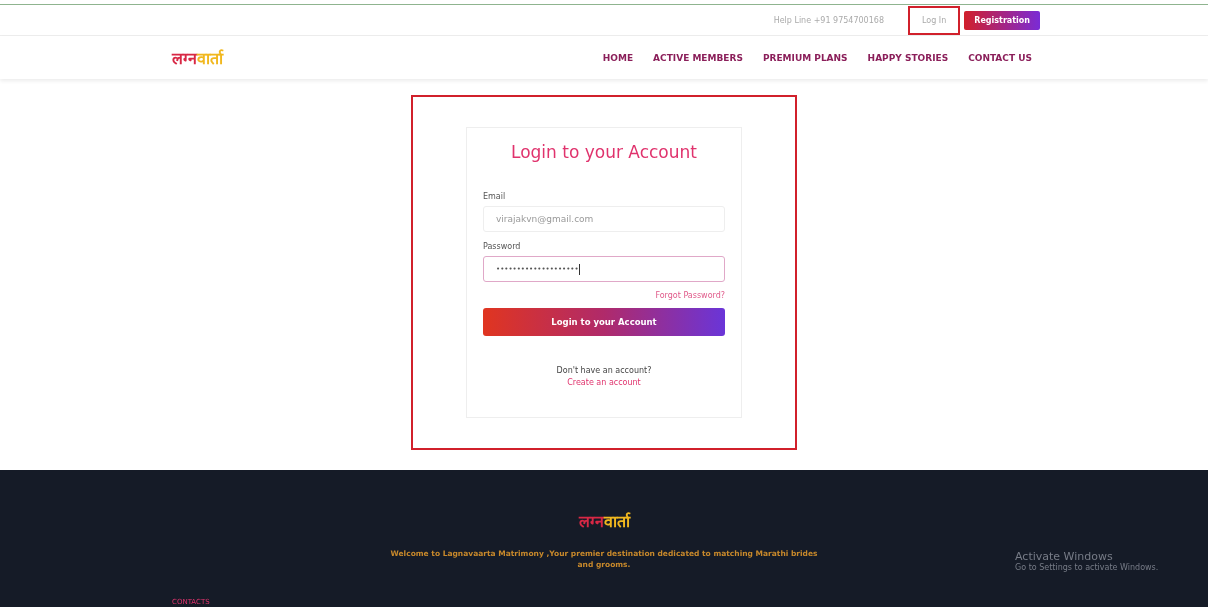 The image size is (1208, 607). What do you see at coordinates (828, 20) in the screenshot?
I see `helpline-text: Help Line +91 9754700168` at bounding box center [828, 20].